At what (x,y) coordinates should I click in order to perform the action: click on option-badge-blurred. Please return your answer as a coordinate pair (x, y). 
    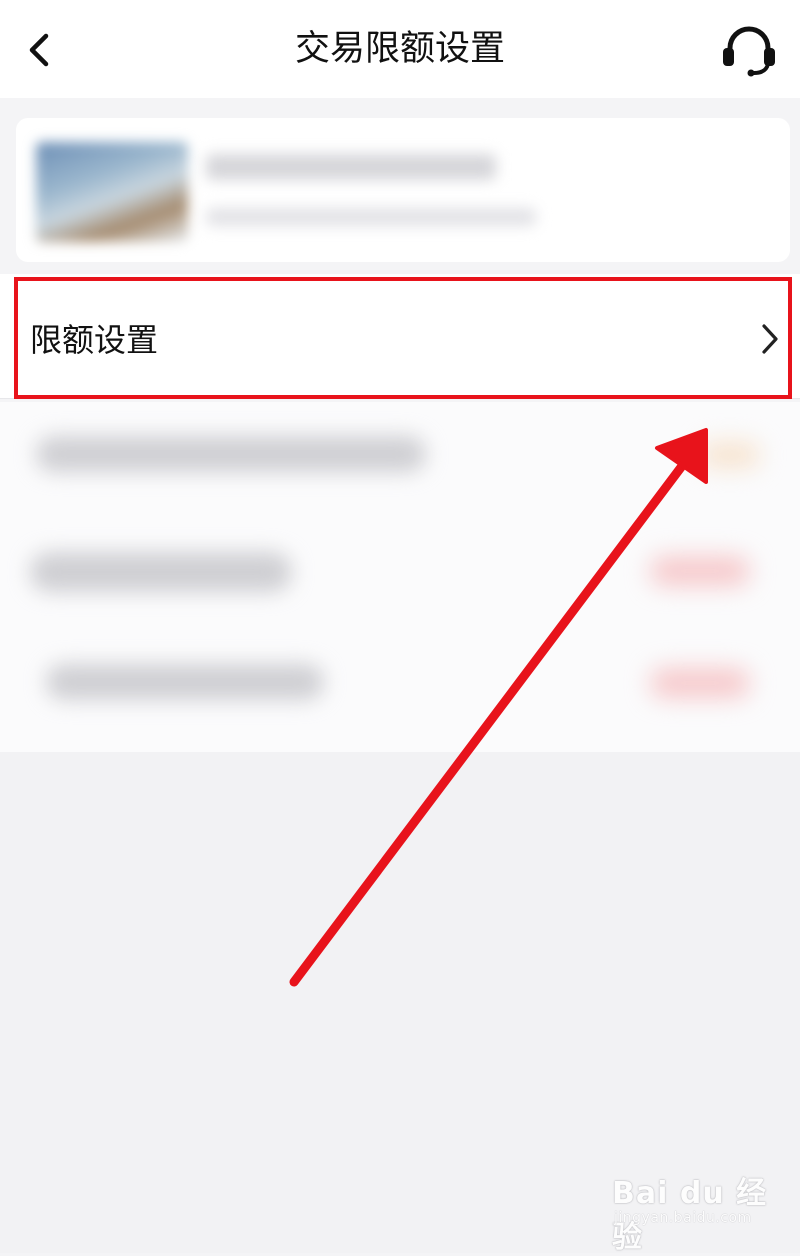
    Looking at the image, I should click on (730, 455).